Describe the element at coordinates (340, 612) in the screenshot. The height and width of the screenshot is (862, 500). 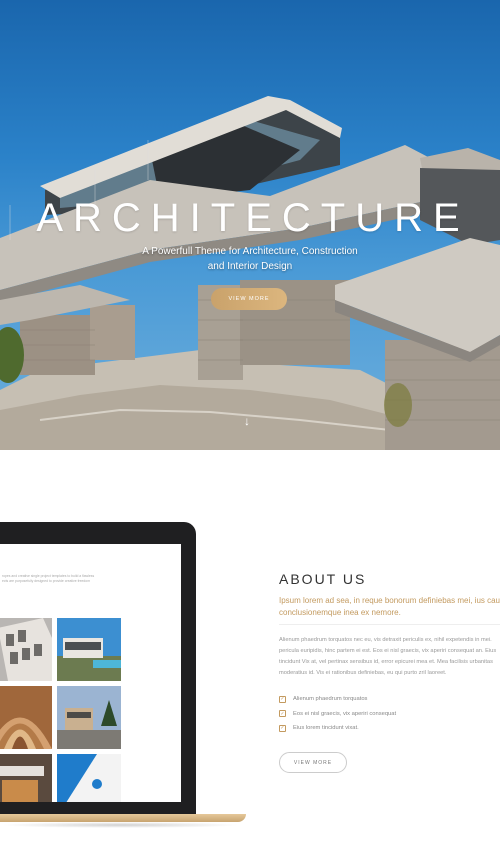
I see `about-lead-line2: conclusionemque inea ex nemore.` at that location.